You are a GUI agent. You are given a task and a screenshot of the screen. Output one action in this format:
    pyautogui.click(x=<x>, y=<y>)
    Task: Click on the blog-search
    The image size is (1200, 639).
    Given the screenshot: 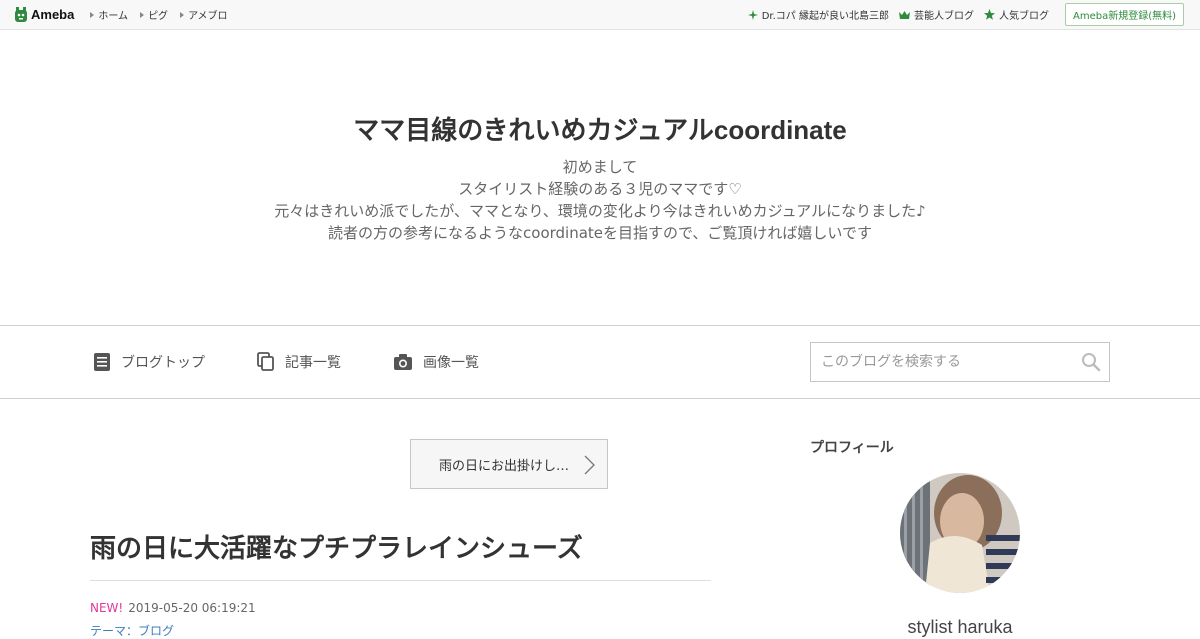 What is the action you would take?
    pyautogui.click(x=960, y=362)
    